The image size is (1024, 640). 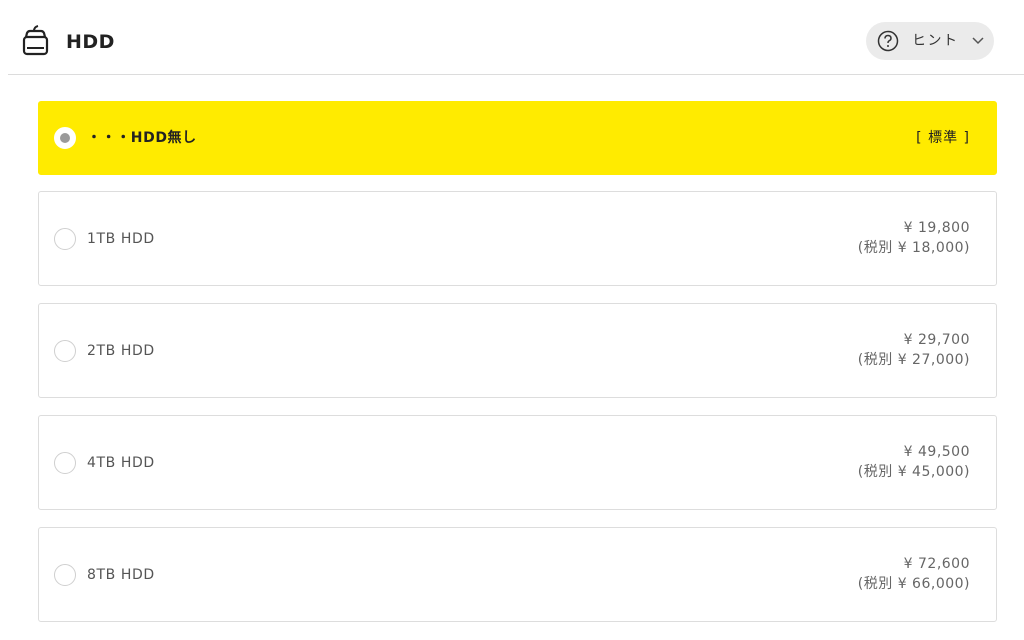 What do you see at coordinates (512, 37) in the screenshot?
I see `section-header: HDD ヒント` at bounding box center [512, 37].